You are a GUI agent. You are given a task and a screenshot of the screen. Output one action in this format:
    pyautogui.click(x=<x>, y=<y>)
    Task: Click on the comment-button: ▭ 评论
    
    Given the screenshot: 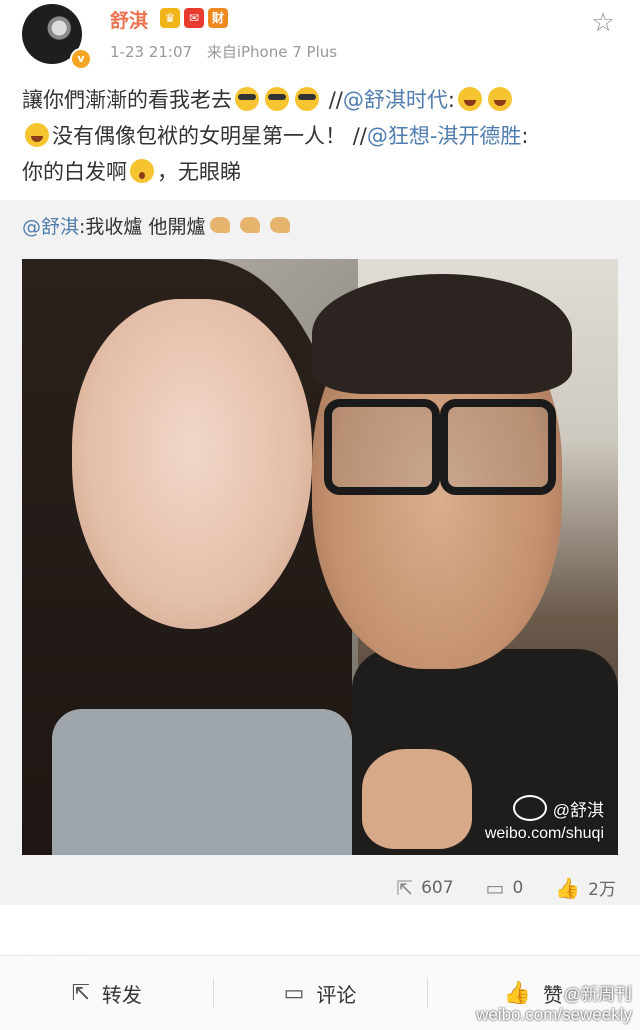 What is the action you would take?
    pyautogui.click(x=319, y=993)
    